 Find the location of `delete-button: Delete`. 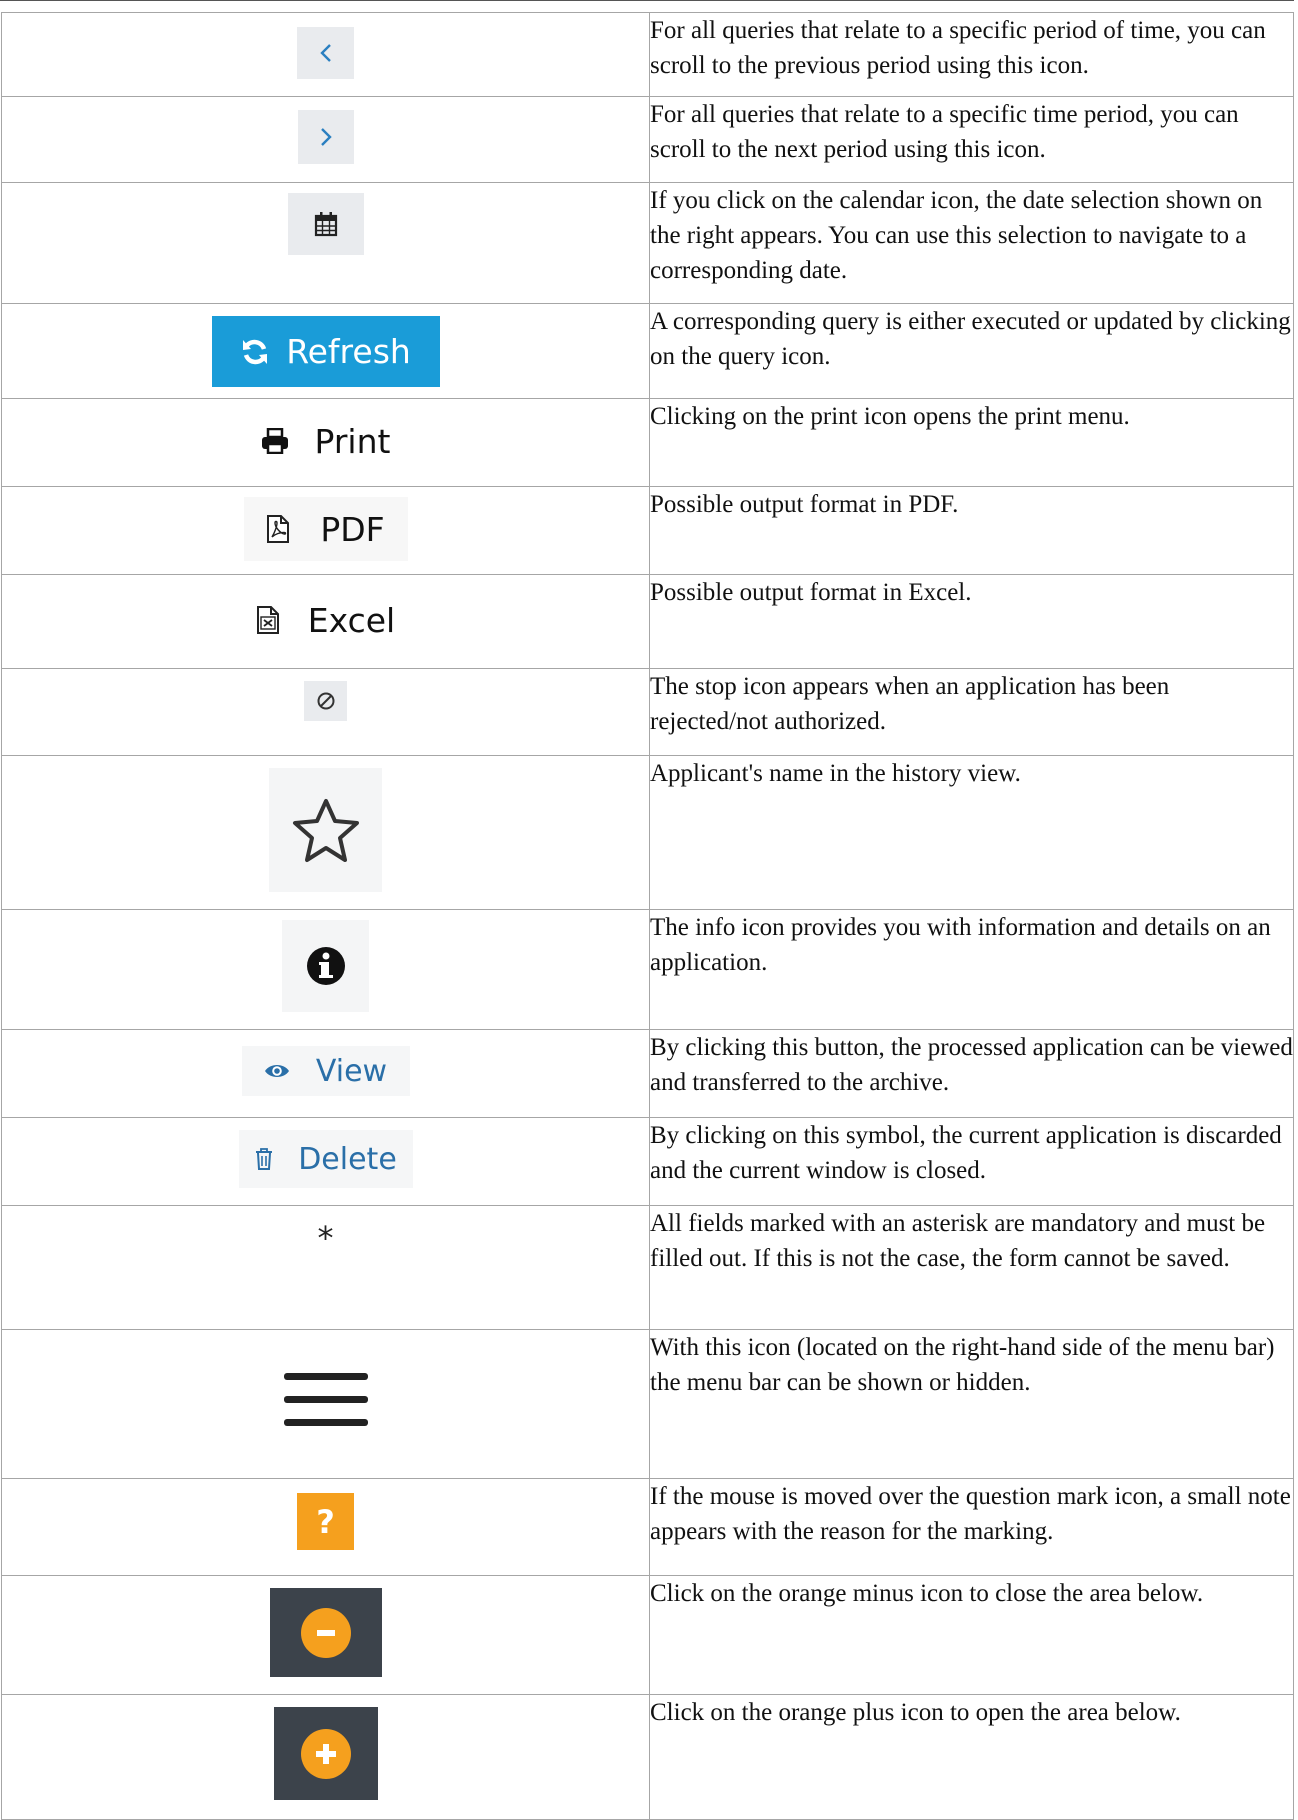

delete-button: Delete is located at coordinates (325, 1159).